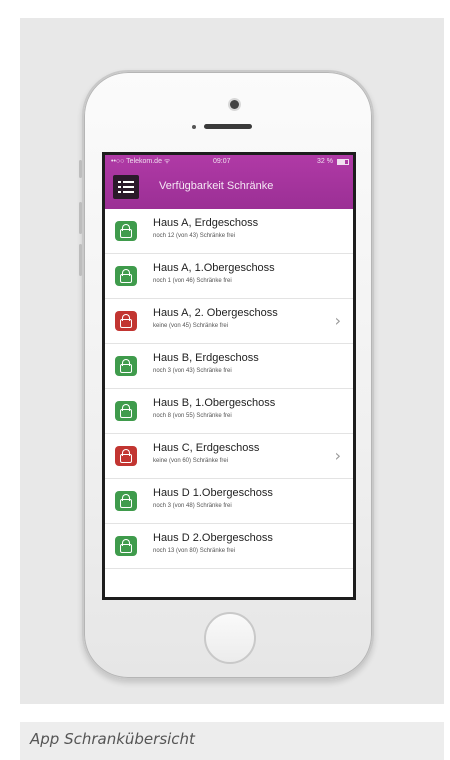 Image resolution: width=450 pixels, height=760 pixels. What do you see at coordinates (325, 161) in the screenshot?
I see `battery-percent: 32 %` at bounding box center [325, 161].